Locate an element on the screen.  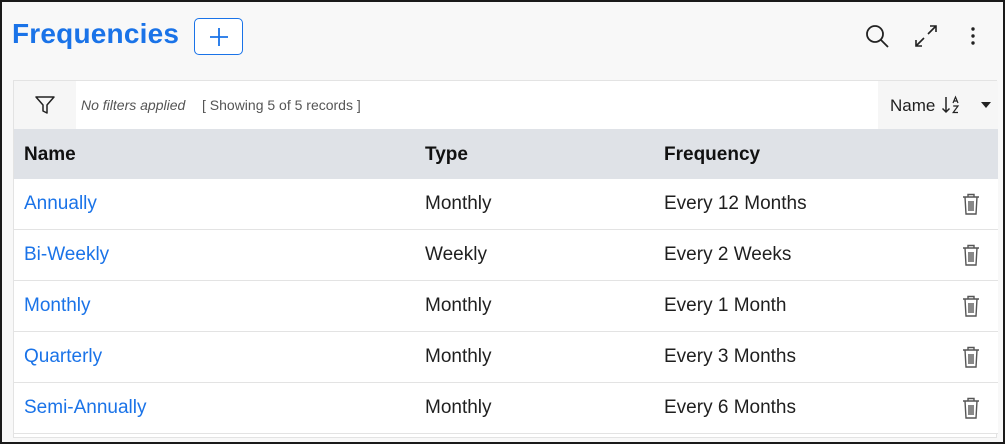
column-header-type: Type is located at coordinates (446, 155).